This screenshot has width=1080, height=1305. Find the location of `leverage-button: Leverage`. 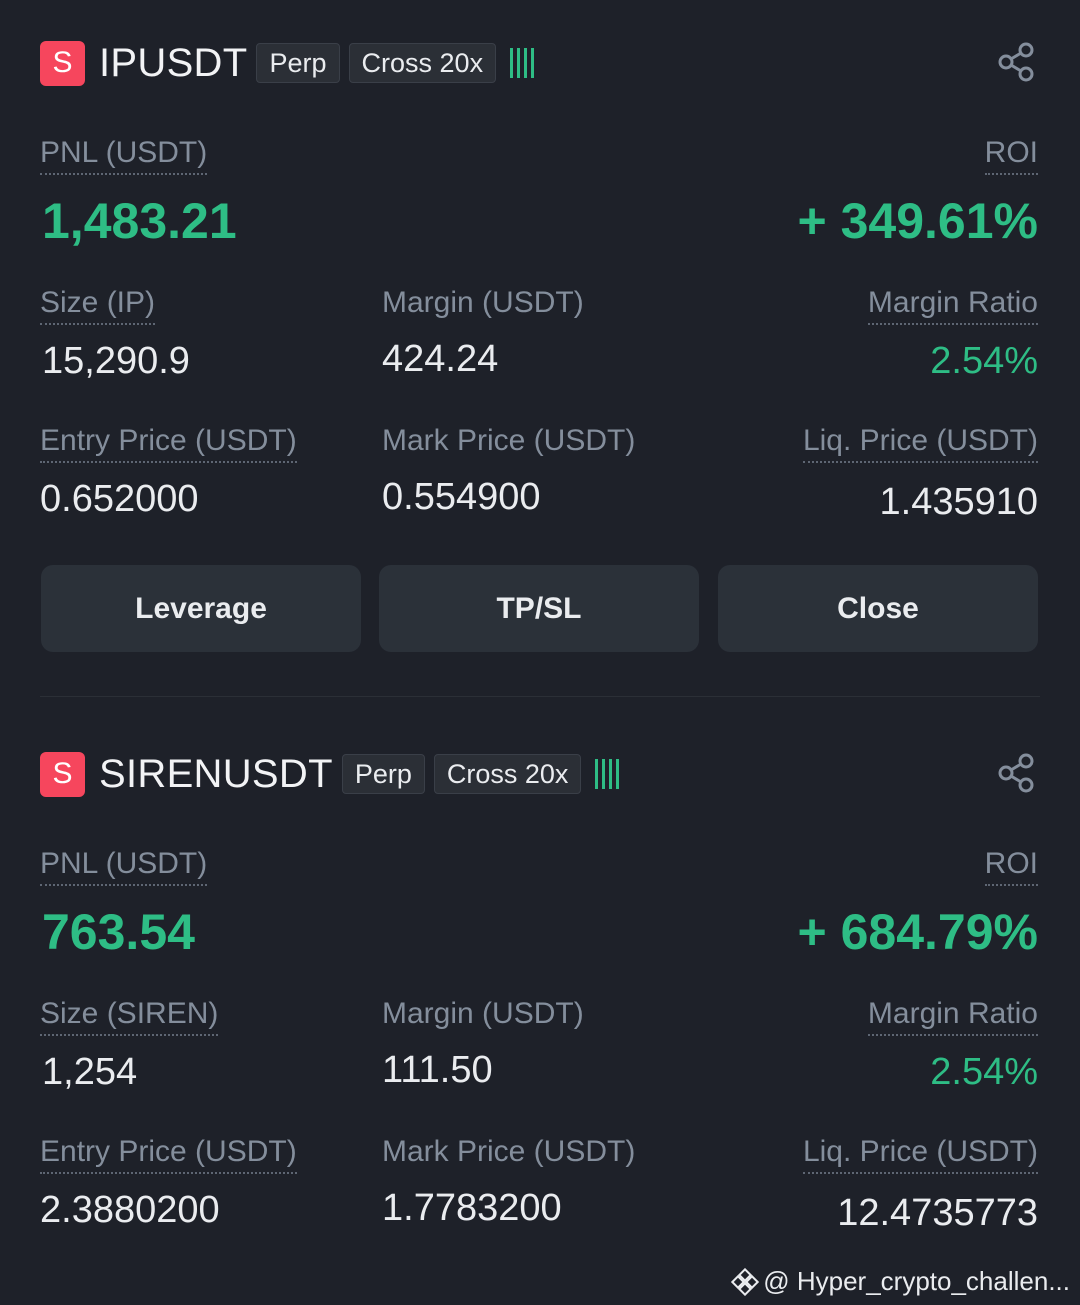

leverage-button: Leverage is located at coordinates (201, 608).